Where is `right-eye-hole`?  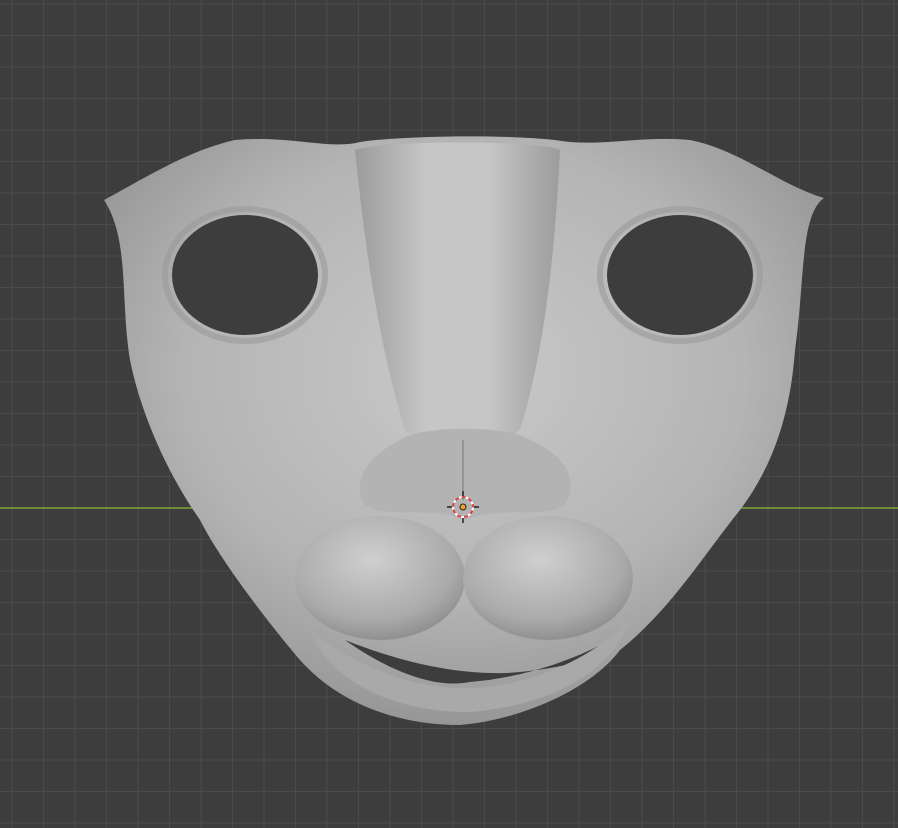 right-eye-hole is located at coordinates (680, 275).